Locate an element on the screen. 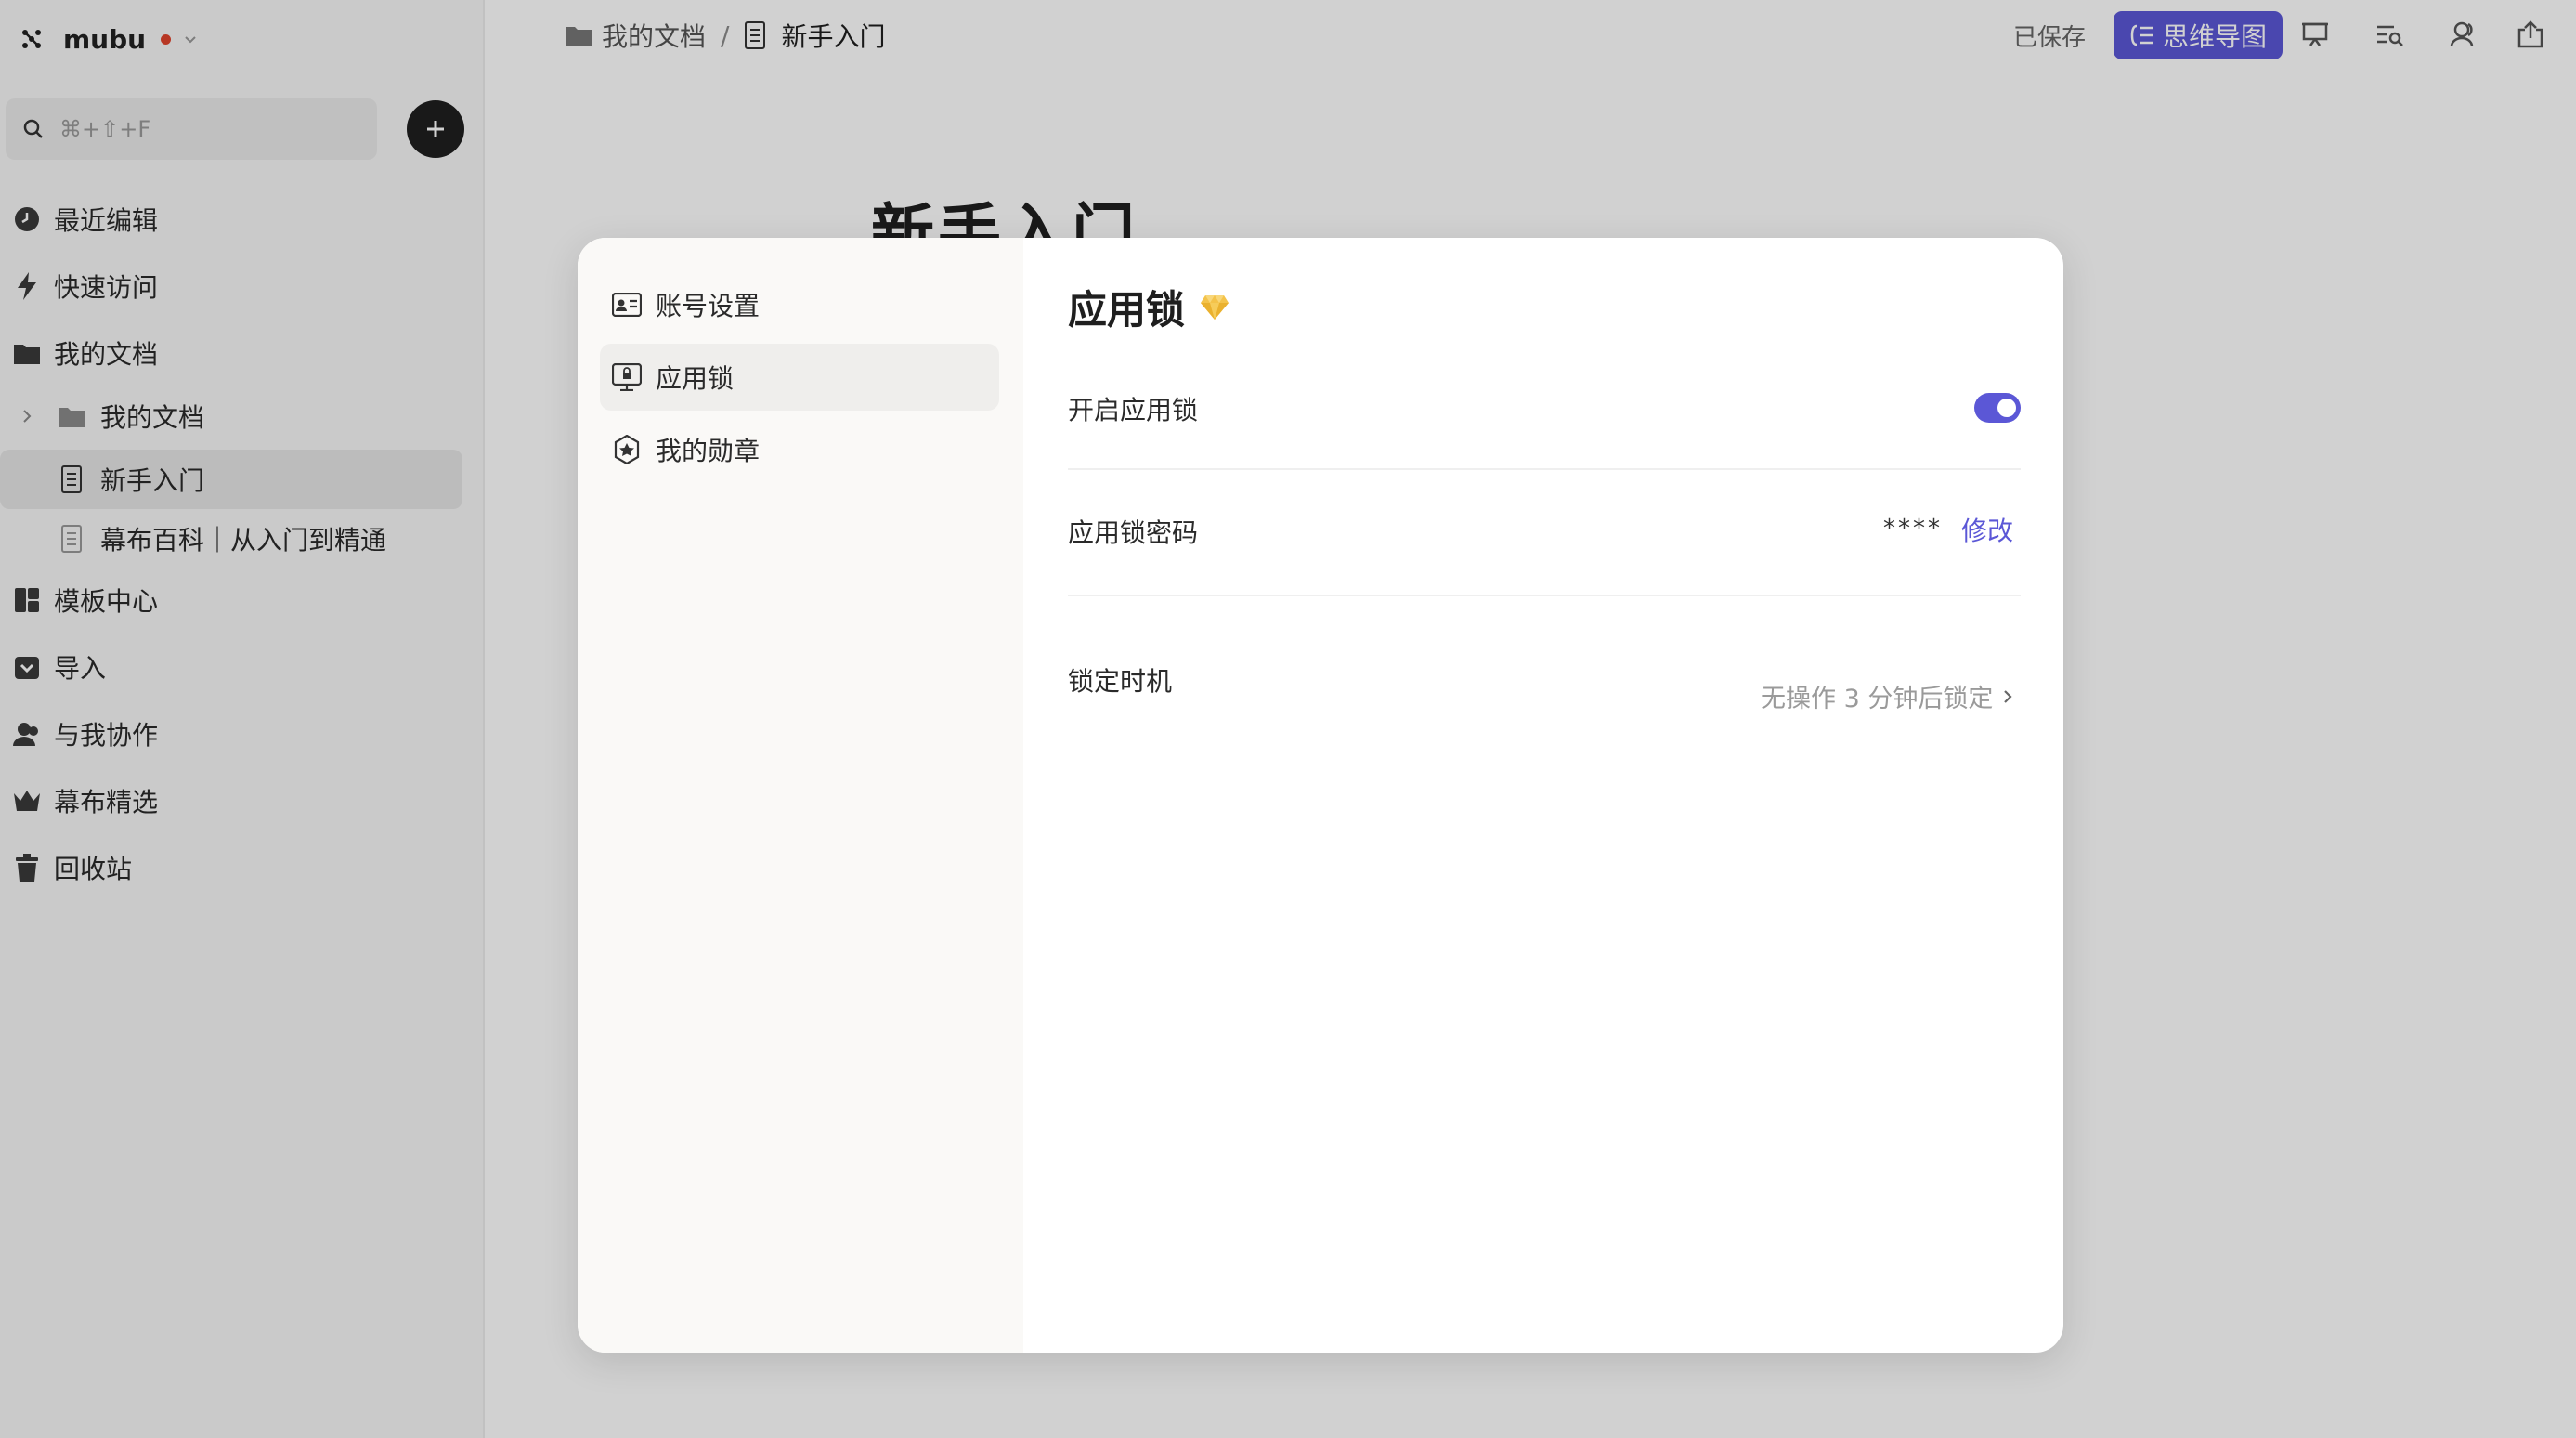  menu-item-app-lock: 应用锁 is located at coordinates (799, 377).